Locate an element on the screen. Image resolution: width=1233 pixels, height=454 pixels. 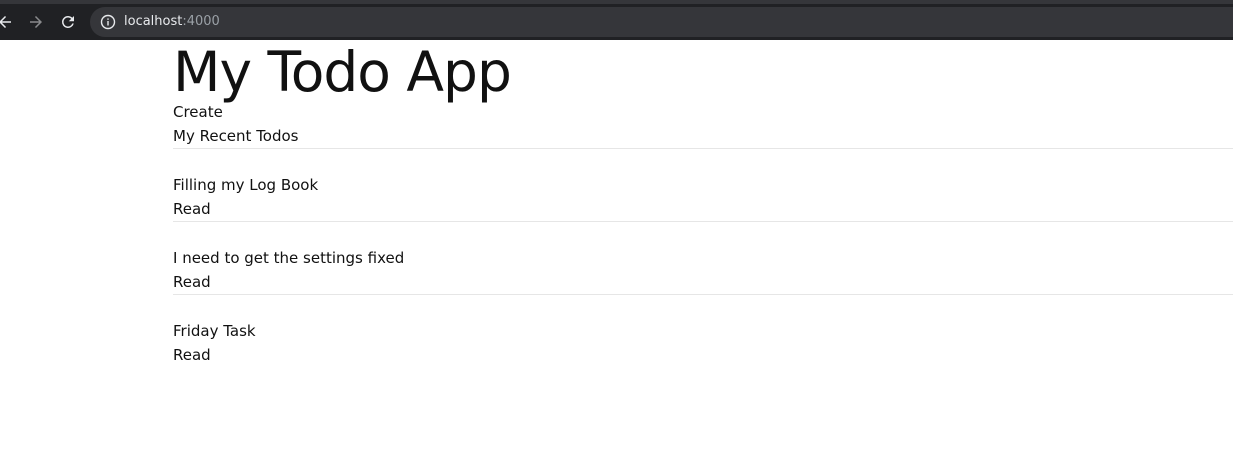
forward-arrow-icon is located at coordinates (36, 22).